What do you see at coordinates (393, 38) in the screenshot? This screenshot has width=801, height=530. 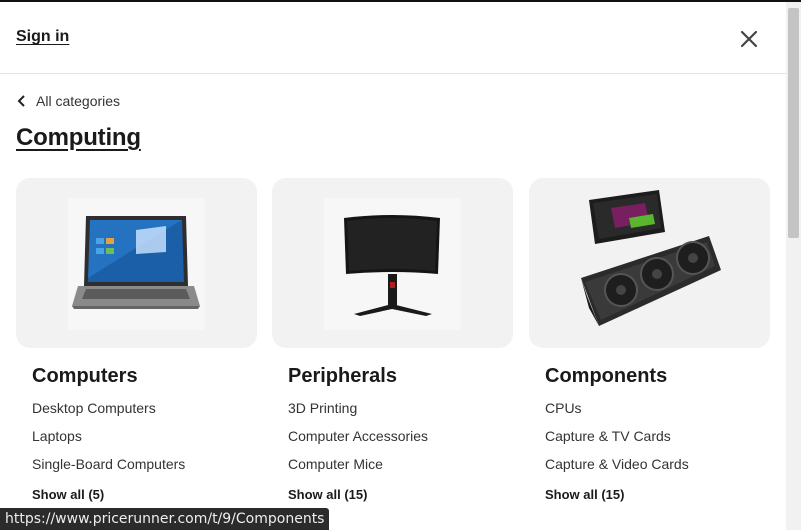 I see `header: Sign in` at bounding box center [393, 38].